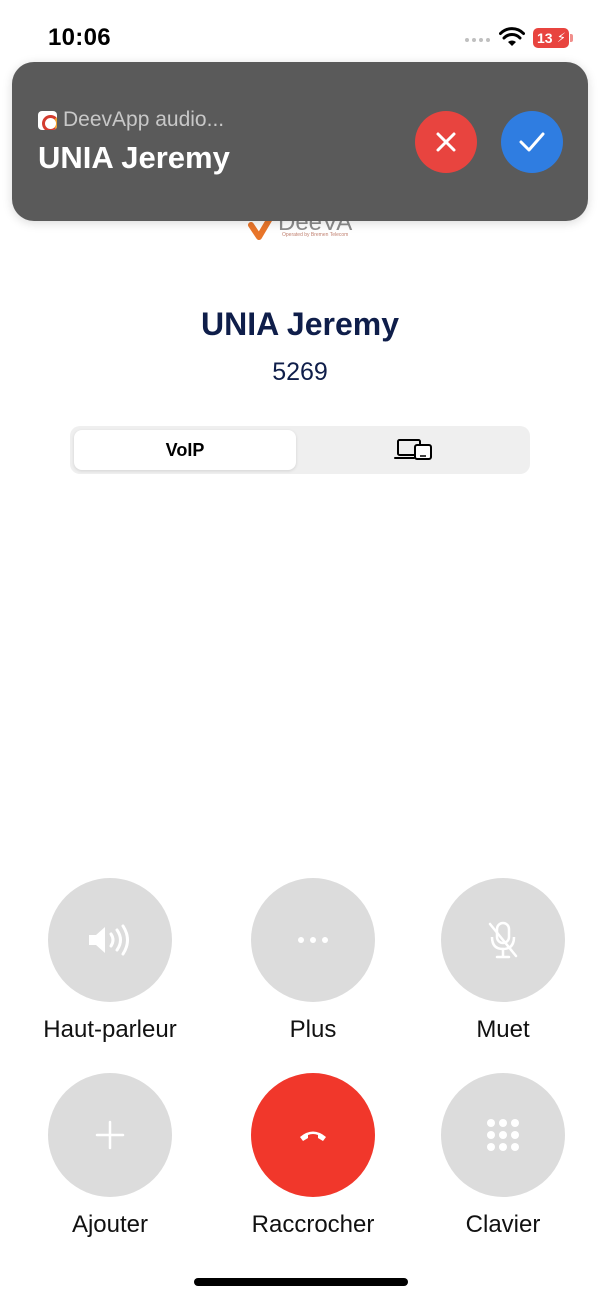  What do you see at coordinates (512, 36) in the screenshot?
I see `wifi-icon` at bounding box center [512, 36].